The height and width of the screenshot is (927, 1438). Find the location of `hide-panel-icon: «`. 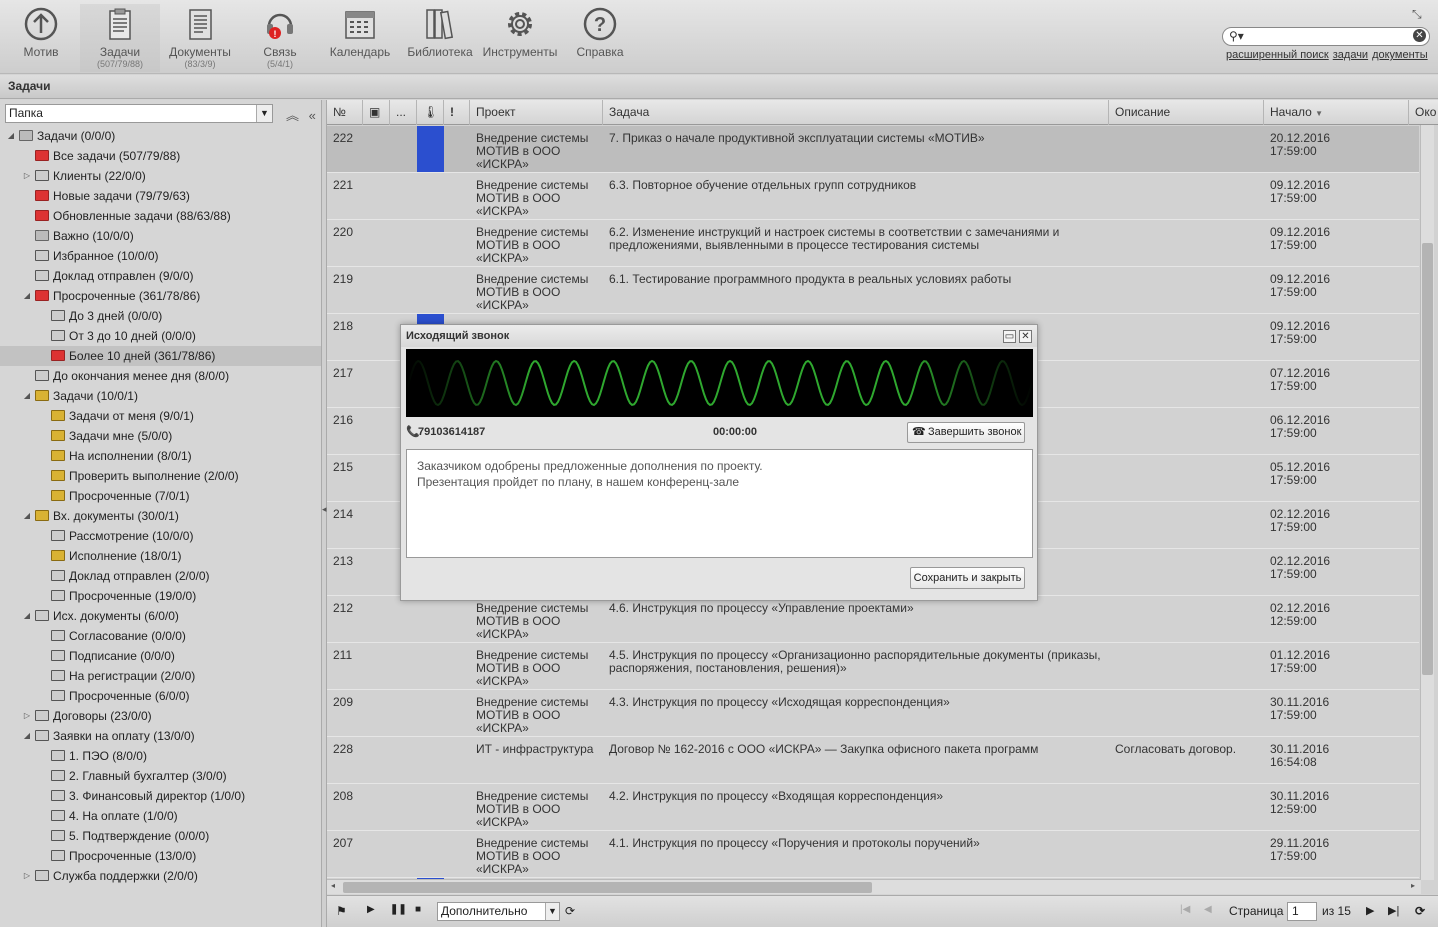

hide-panel-icon: « is located at coordinates (312, 115).